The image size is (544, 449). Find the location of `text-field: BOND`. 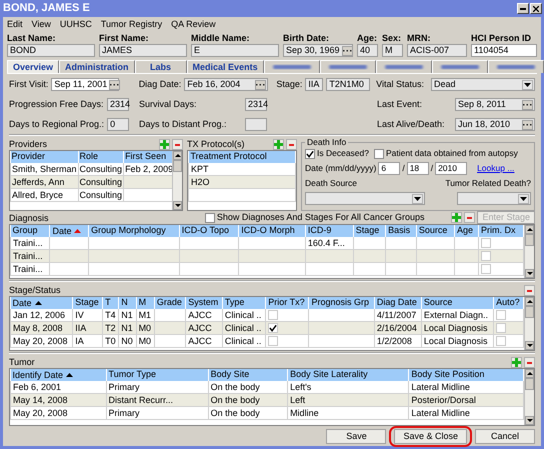

text-field: BOND is located at coordinates (51, 50).